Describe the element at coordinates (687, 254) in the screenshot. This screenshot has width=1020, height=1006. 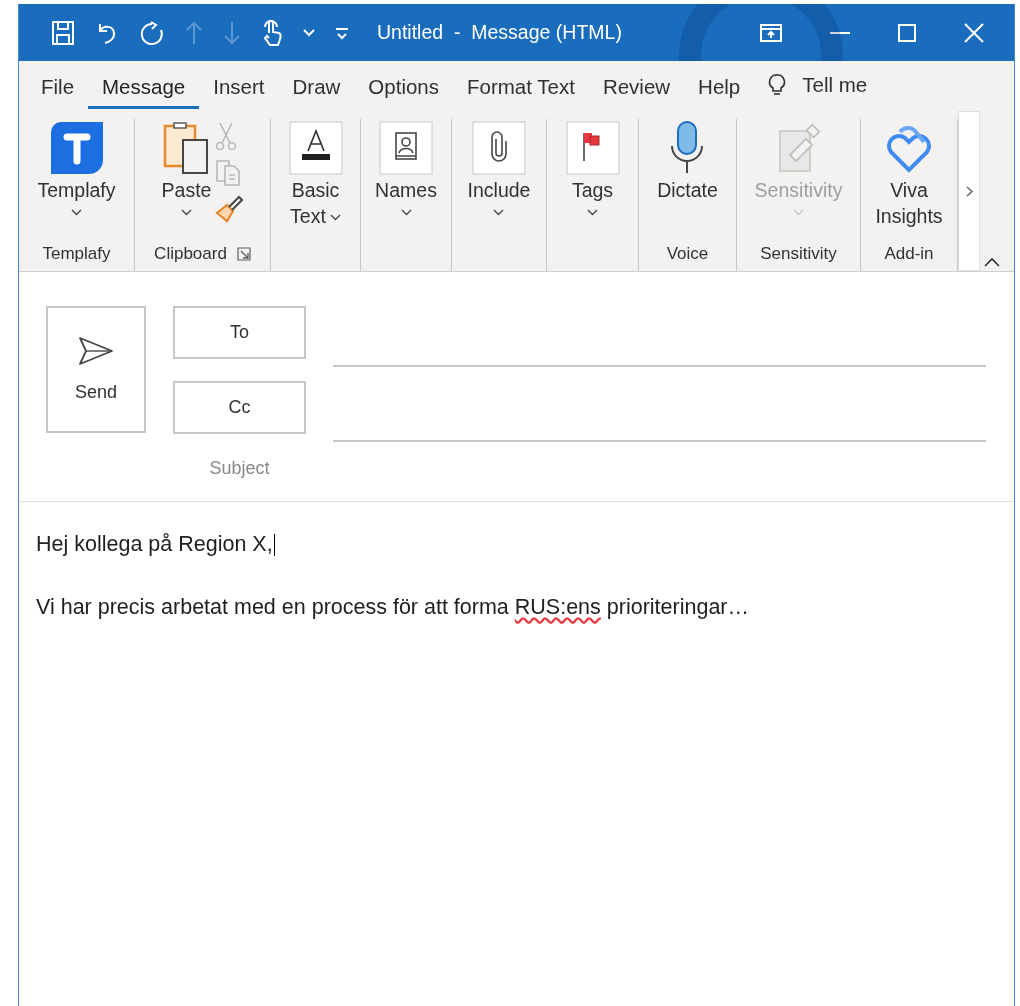
I see `group-label: Voice` at that location.